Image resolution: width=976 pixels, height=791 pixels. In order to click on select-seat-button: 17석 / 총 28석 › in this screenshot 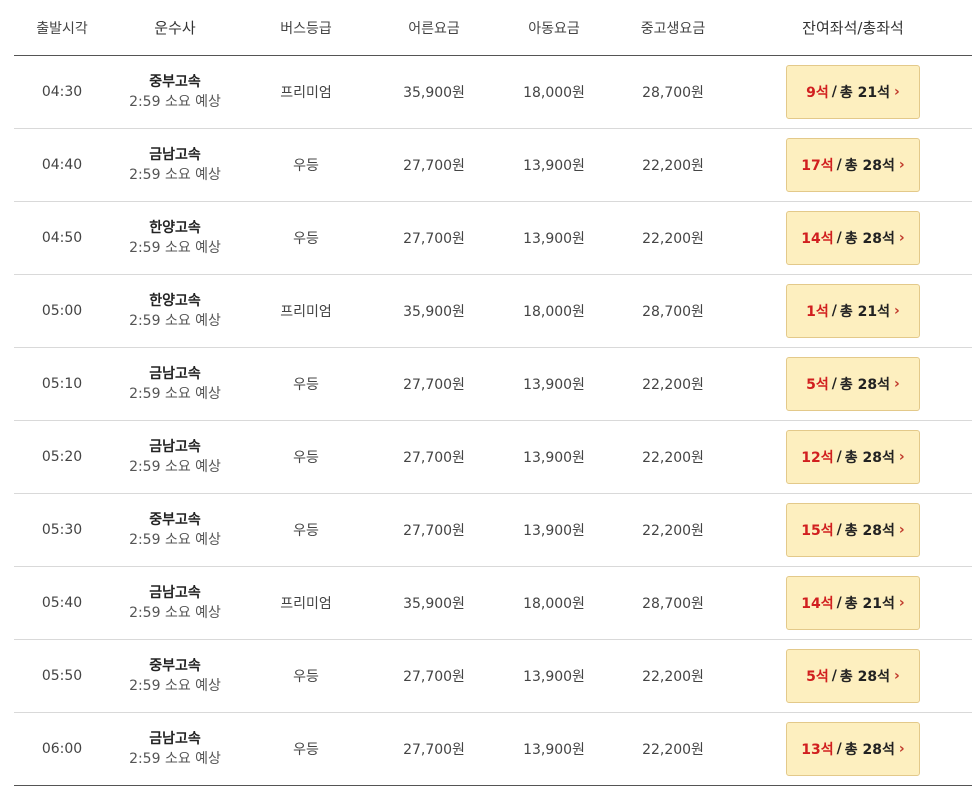, I will do `click(853, 165)`.